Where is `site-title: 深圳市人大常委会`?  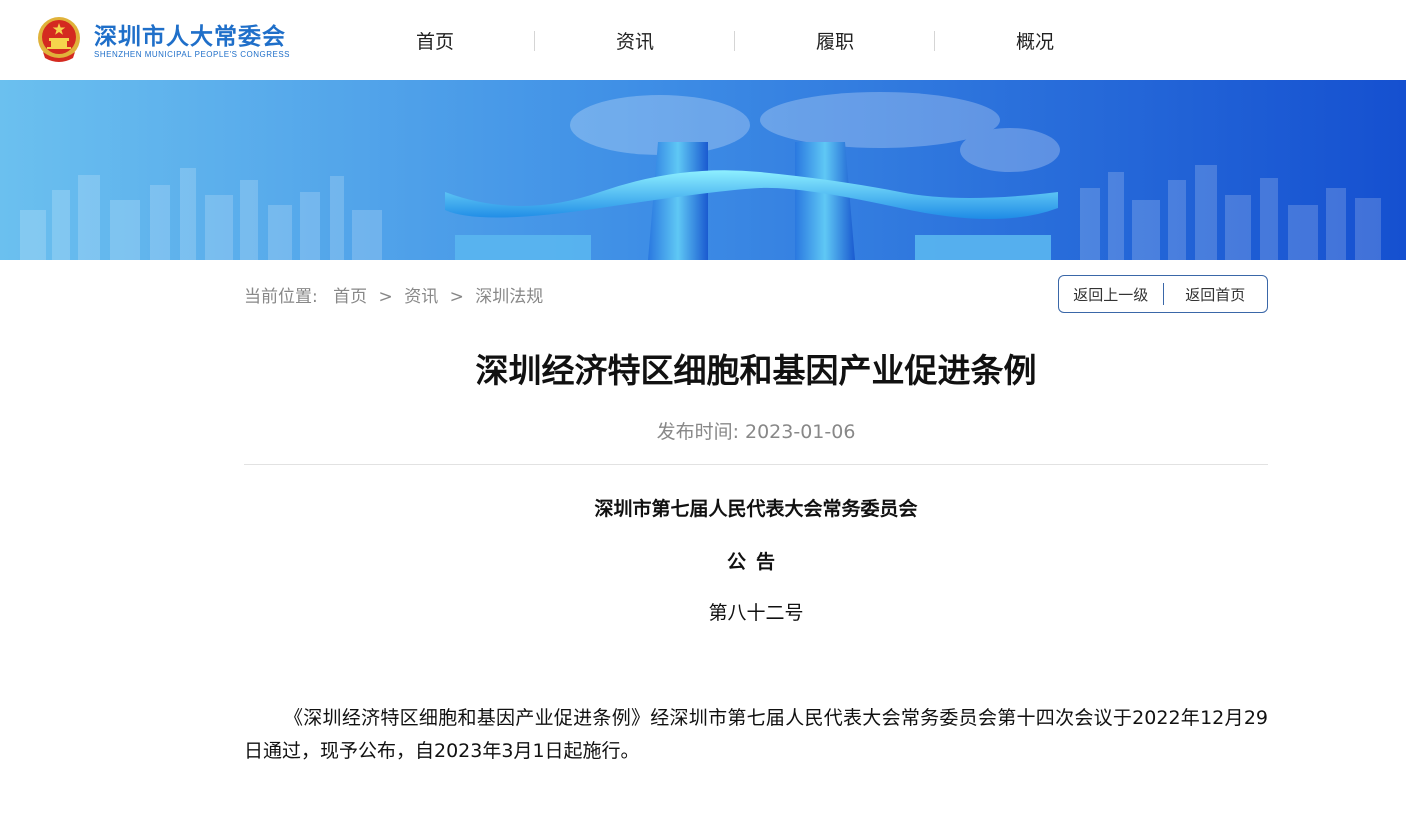 site-title: 深圳市人大常委会 is located at coordinates (190, 34).